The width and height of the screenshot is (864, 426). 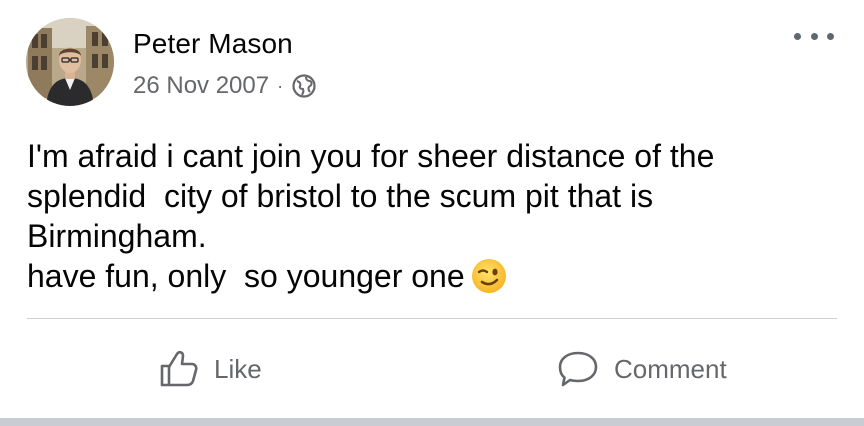 I want to click on post-date: 26 Nov 2007, so click(x=201, y=86).